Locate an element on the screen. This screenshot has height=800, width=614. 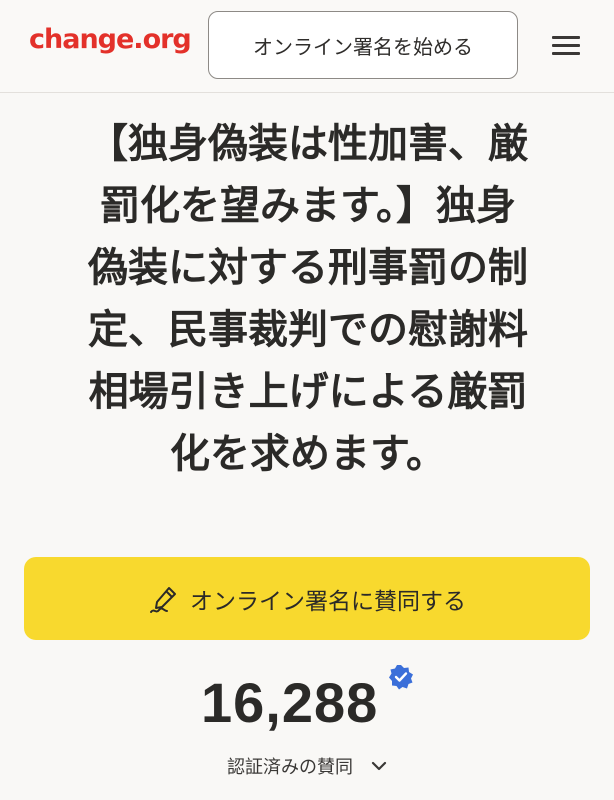
sign-petition-button: オンライン署名に賛同する is located at coordinates (307, 598).